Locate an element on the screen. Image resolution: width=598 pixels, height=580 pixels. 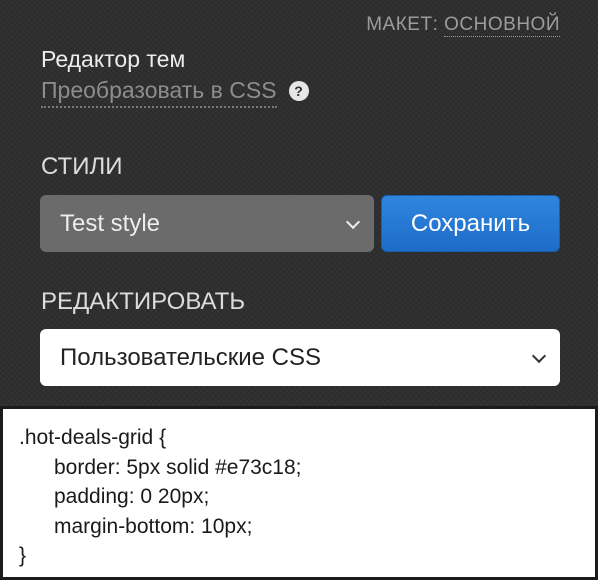
code-line: padding: 0 20px; is located at coordinates (132, 496).